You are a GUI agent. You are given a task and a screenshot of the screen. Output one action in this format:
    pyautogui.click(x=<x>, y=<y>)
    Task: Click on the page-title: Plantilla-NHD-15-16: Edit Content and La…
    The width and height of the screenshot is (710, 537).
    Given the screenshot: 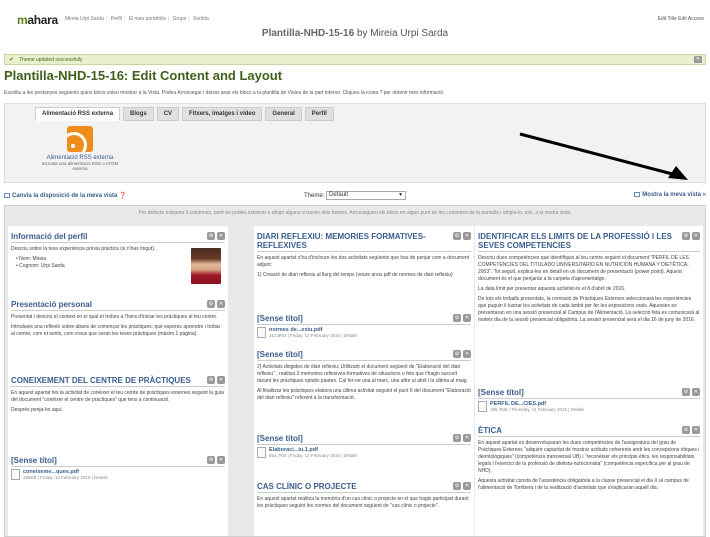 What is the action you would take?
    pyautogui.click(x=143, y=75)
    